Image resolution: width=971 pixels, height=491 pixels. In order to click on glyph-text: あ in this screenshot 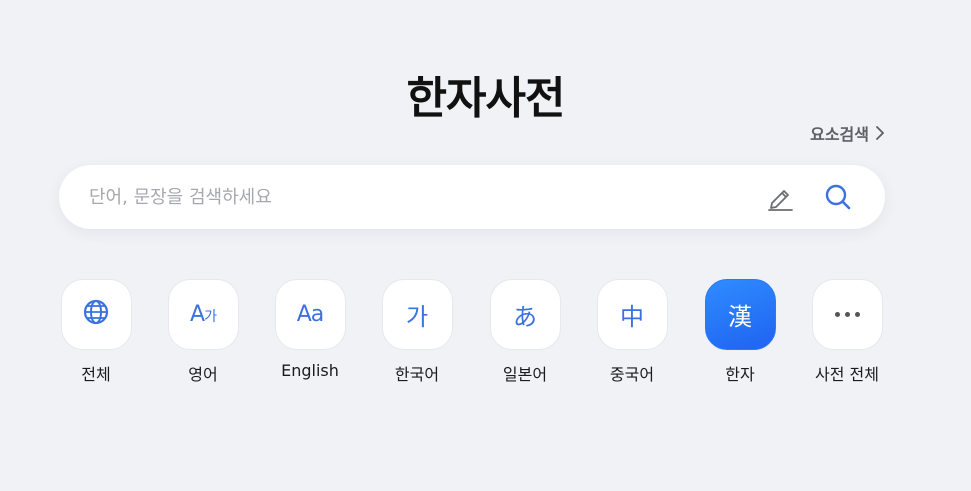, I will do `click(525, 317)`.